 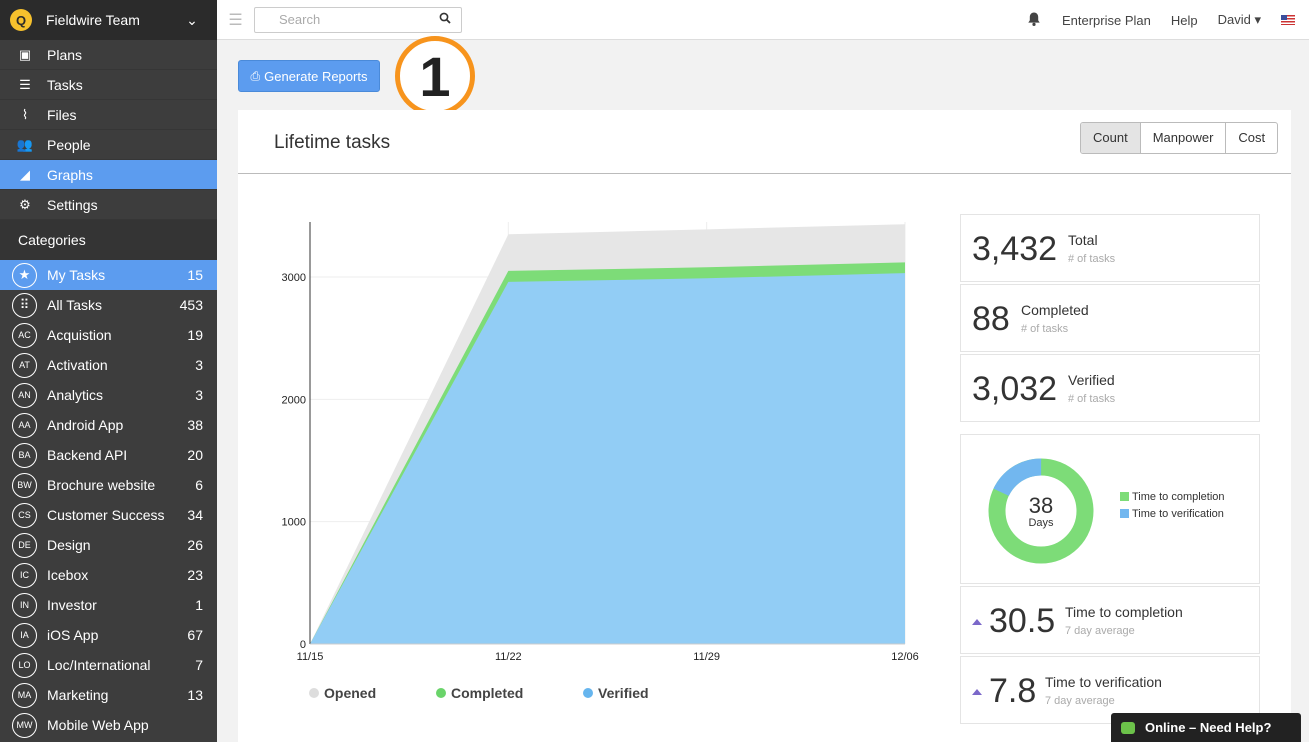 What do you see at coordinates (195, 335) in the screenshot?
I see `category-count: 19` at bounding box center [195, 335].